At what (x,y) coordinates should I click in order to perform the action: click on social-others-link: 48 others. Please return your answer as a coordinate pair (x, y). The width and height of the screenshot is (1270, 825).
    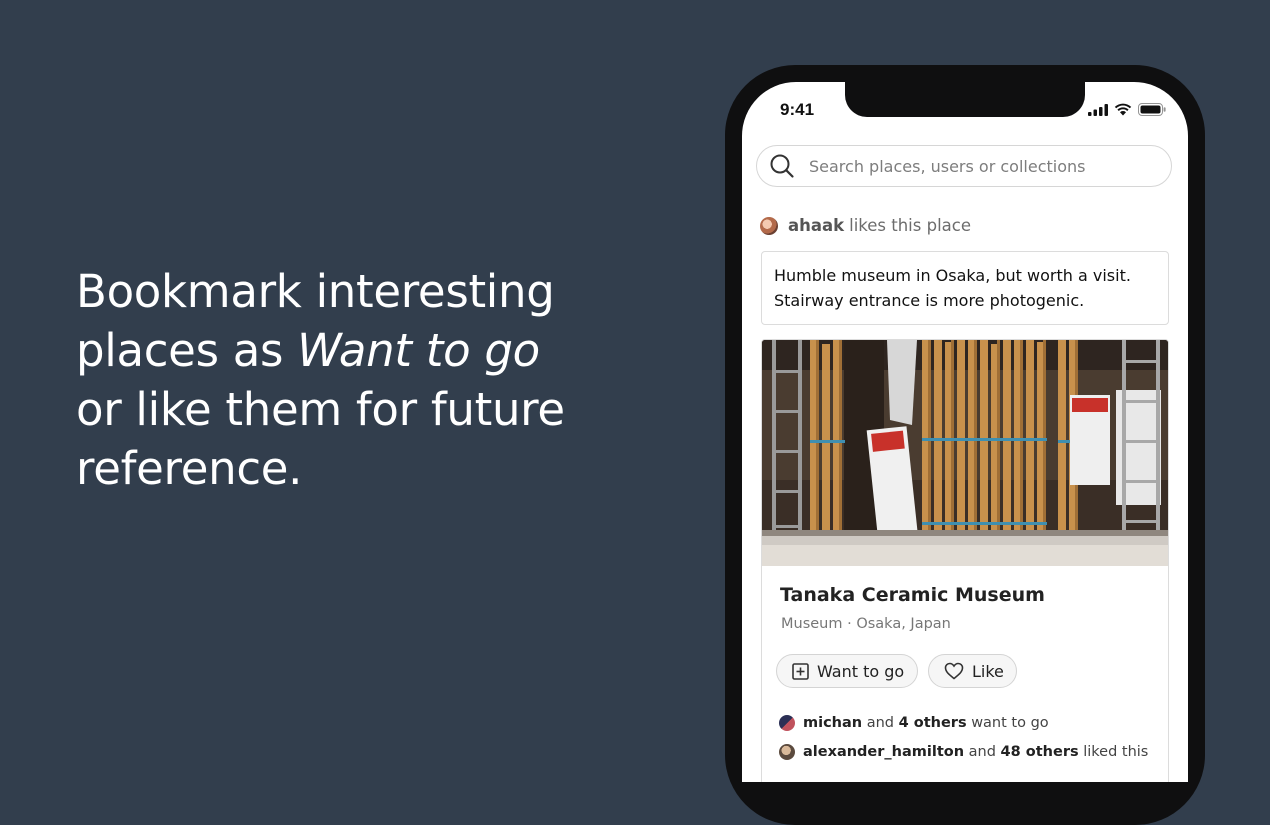
    Looking at the image, I should click on (1040, 752).